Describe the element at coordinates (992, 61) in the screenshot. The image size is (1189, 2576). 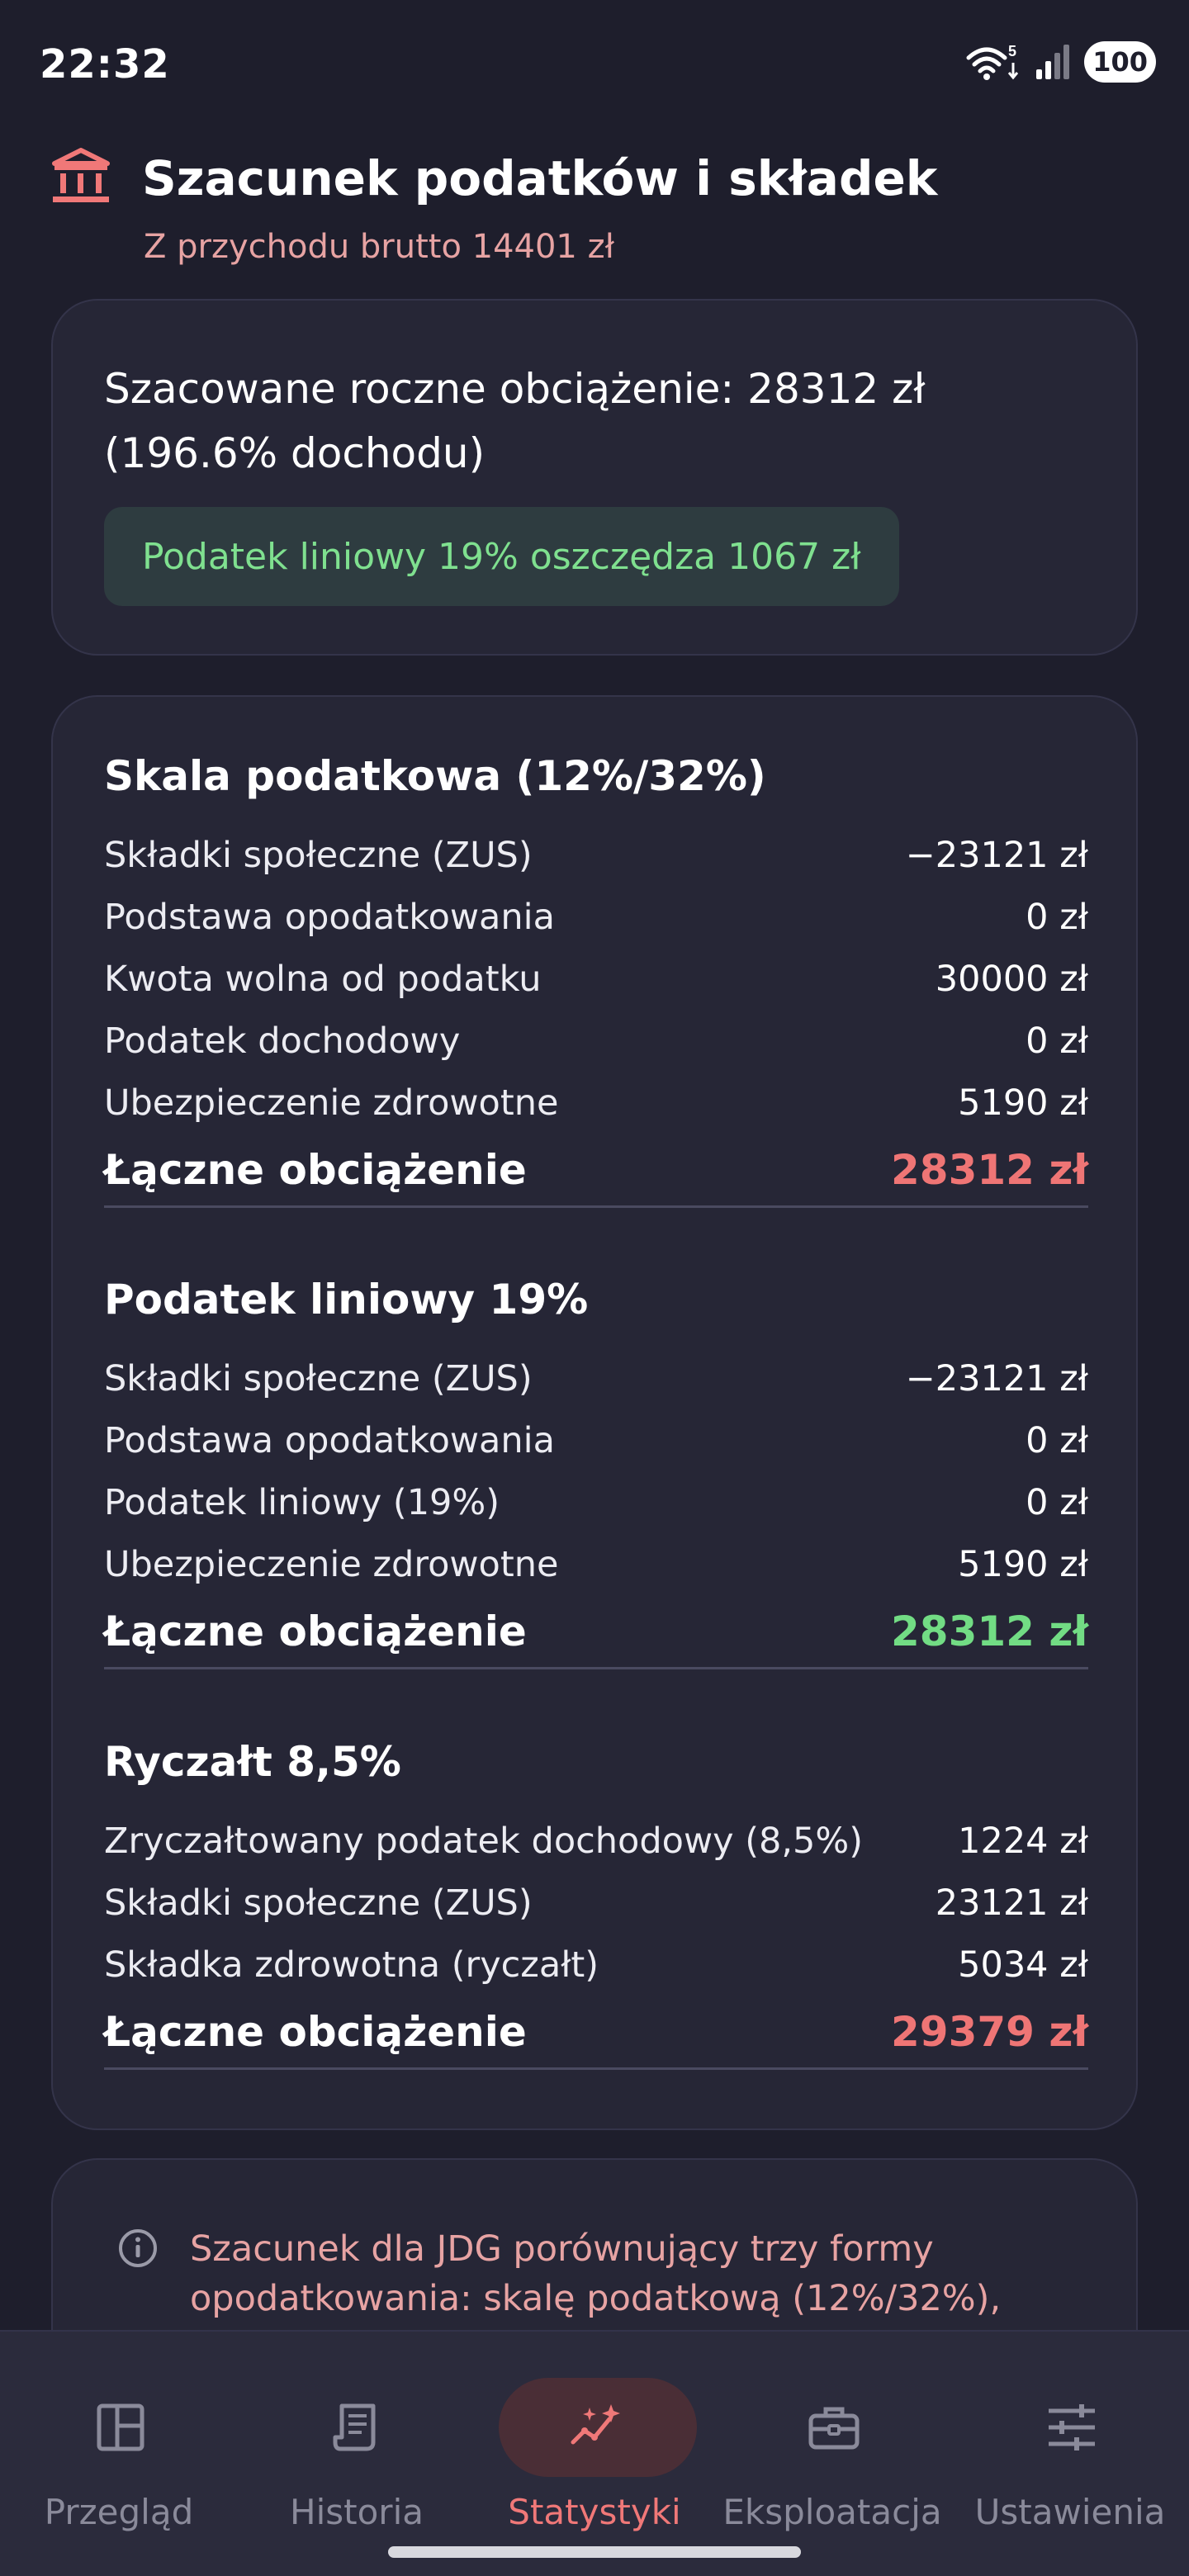
I see `wifi-icon: 5` at that location.